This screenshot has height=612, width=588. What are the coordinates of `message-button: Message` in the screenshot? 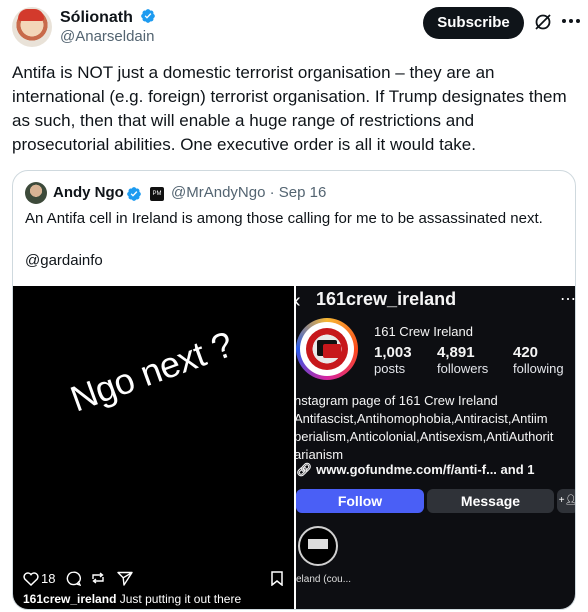 It's located at (490, 501).